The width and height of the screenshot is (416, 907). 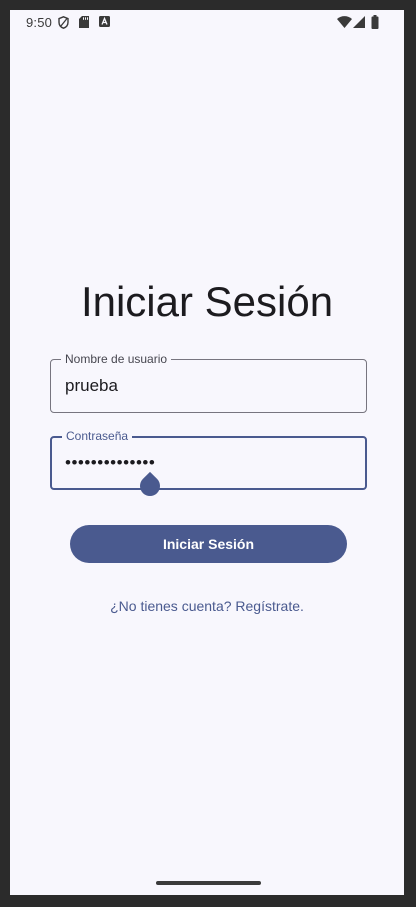 I want to click on a-badge-icon, so click(x=104, y=21).